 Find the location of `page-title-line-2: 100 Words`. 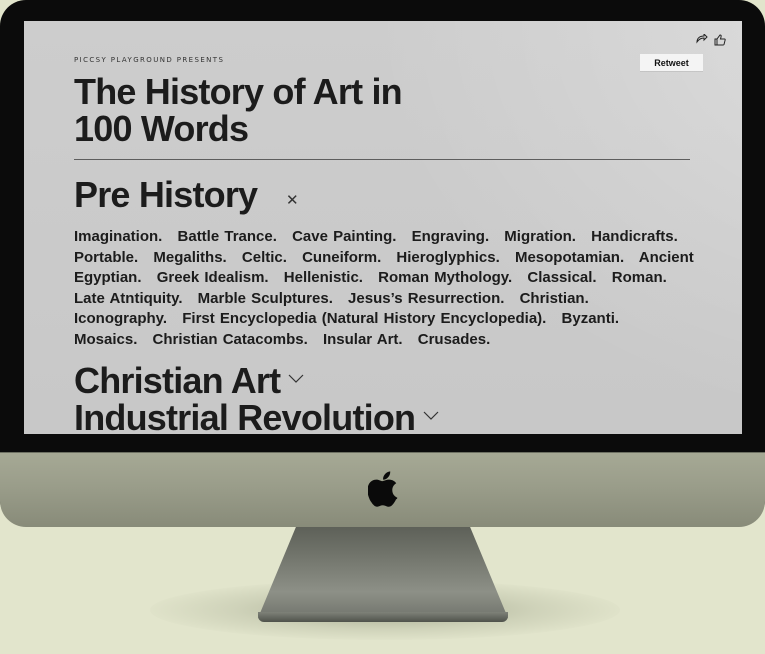

page-title-line-2: 100 Words is located at coordinates (161, 128).